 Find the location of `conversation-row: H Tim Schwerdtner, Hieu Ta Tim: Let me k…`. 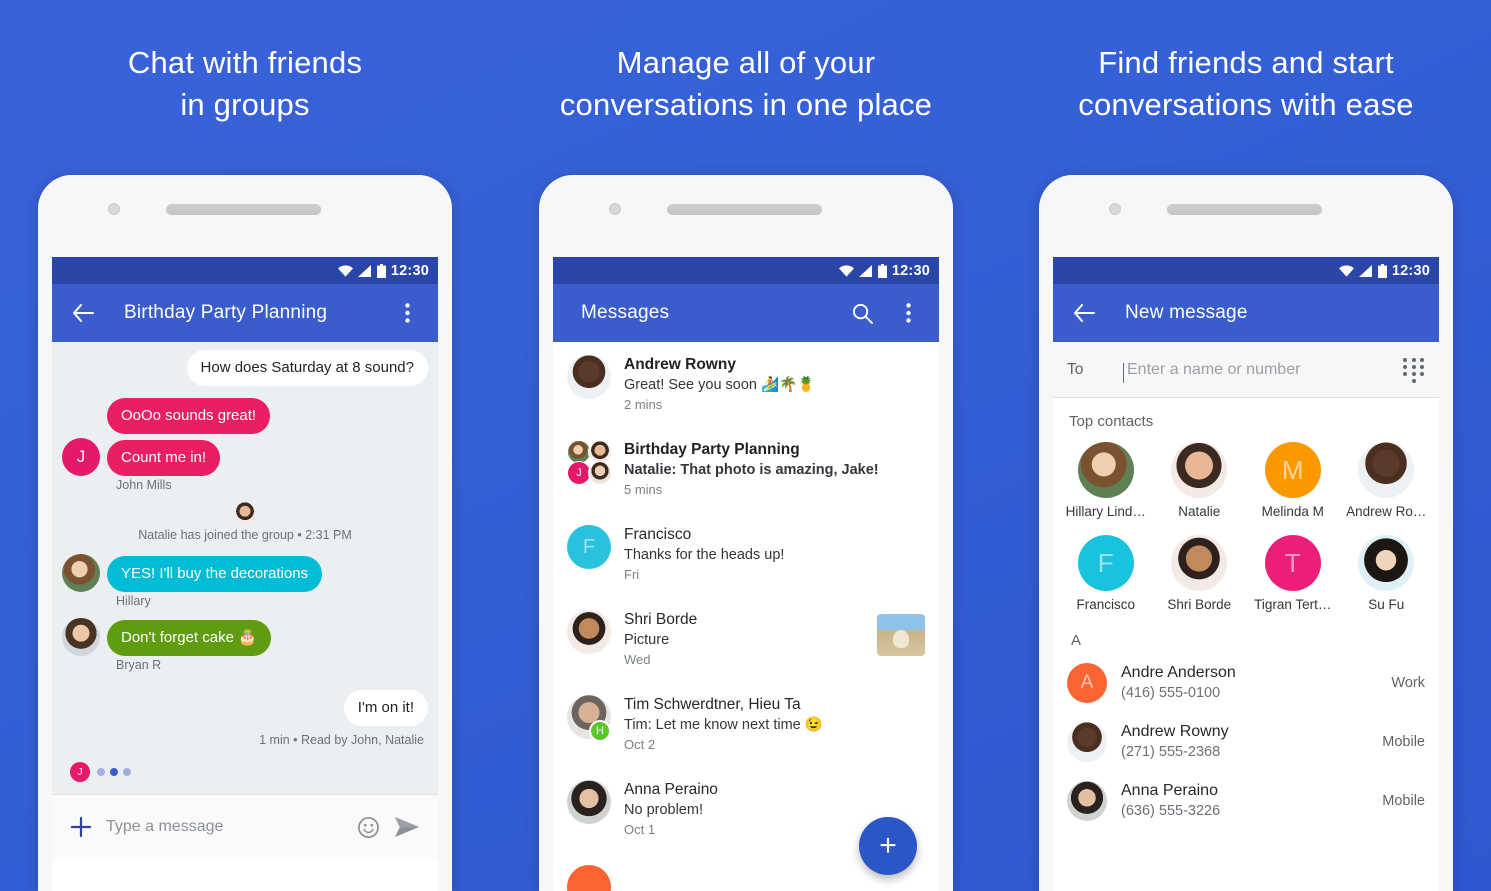

conversation-row: H Tim Schwerdtner, Hieu Ta Tim: Let me k… is located at coordinates (746, 724).